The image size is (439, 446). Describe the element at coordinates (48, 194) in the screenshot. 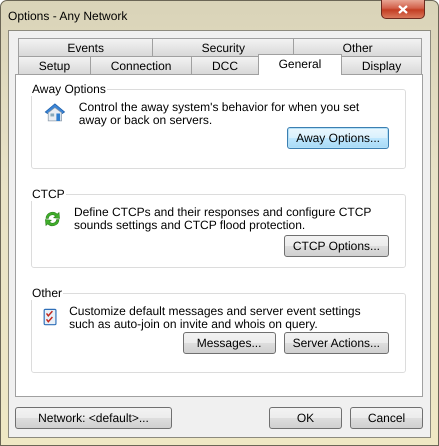

I see `group-title: CTCP` at that location.